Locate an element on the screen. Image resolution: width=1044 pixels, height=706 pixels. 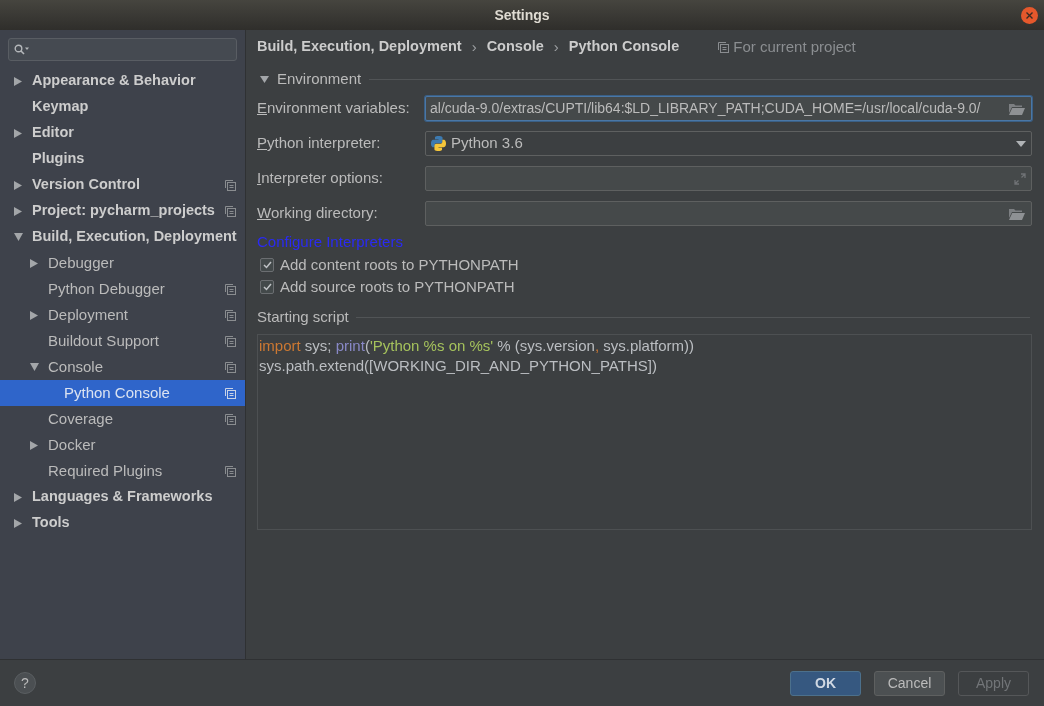
close-icon is located at coordinates (1029, 15).